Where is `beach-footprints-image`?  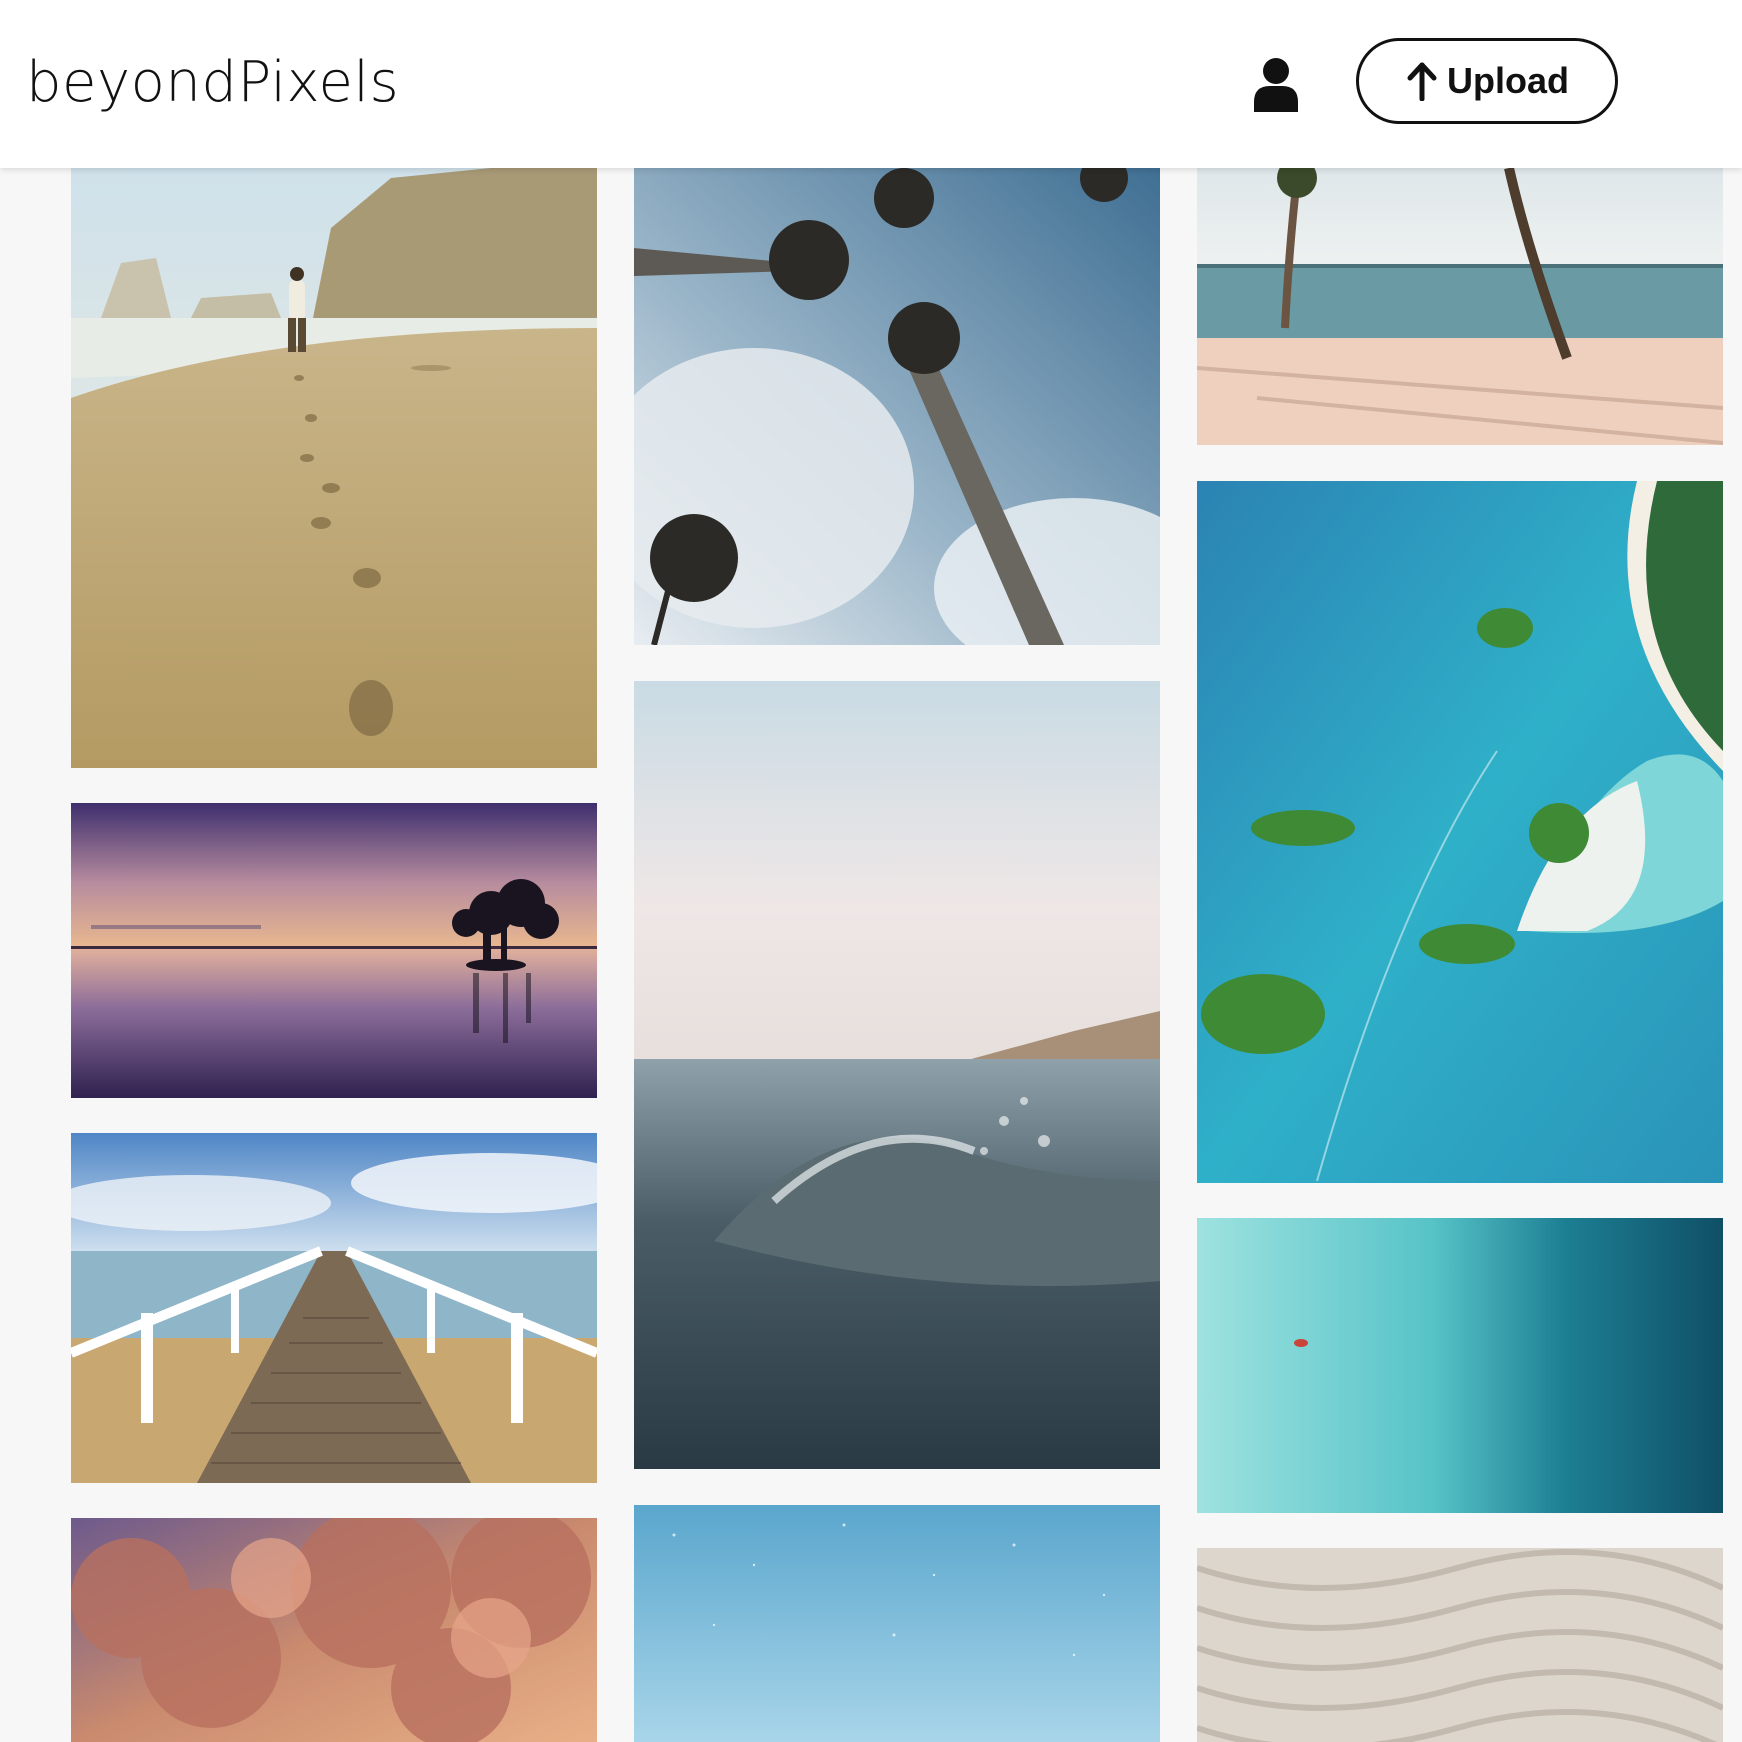
beach-footprints-image is located at coordinates (334, 468).